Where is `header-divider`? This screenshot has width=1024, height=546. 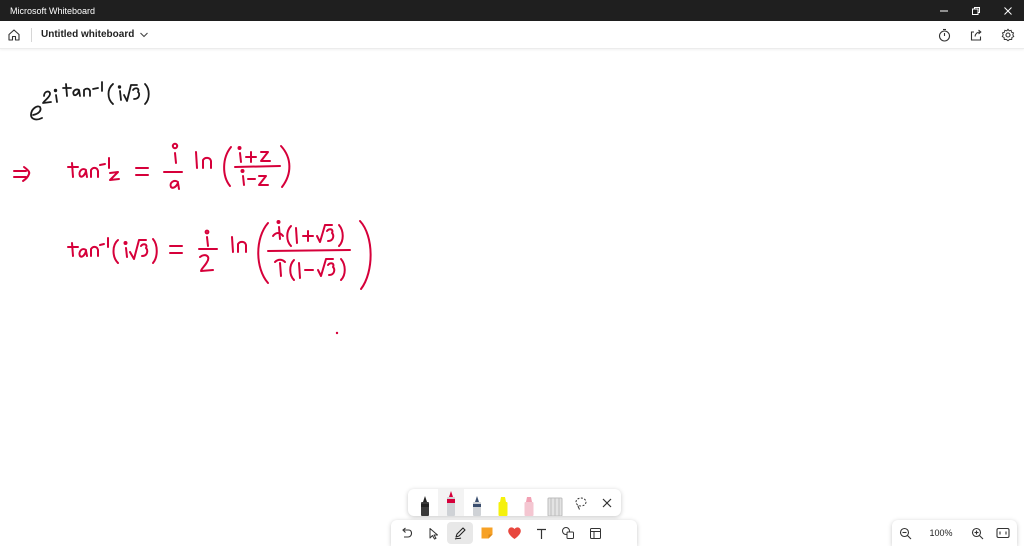
header-divider is located at coordinates (31, 34).